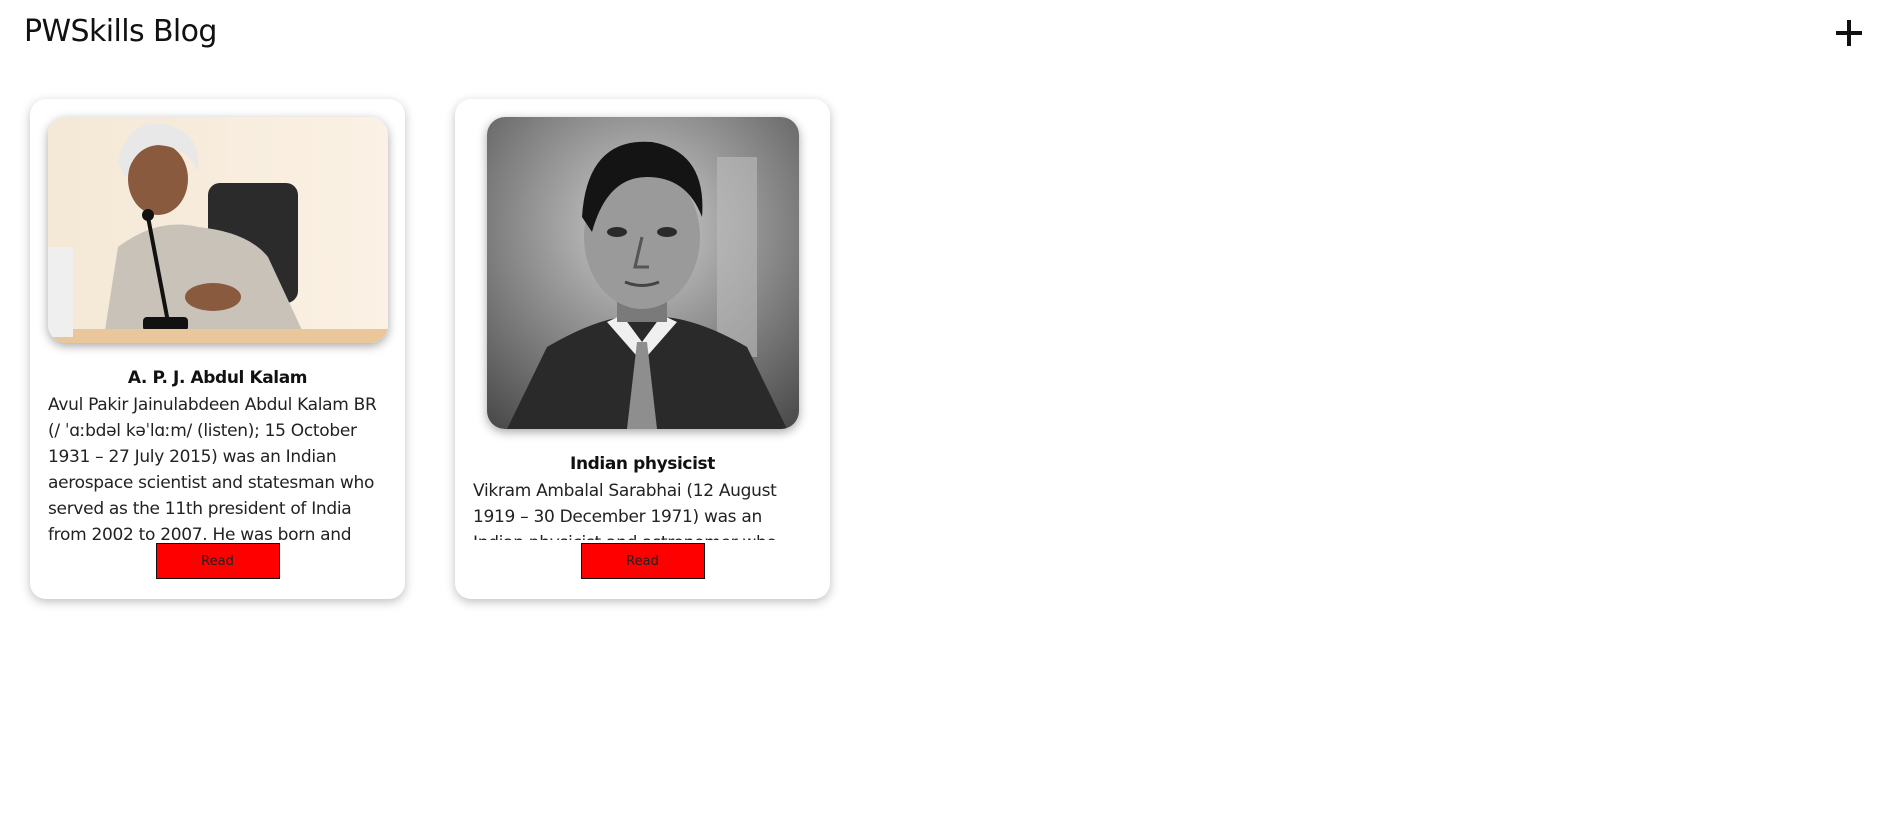  I want to click on card-title: A. P. J. Abdul Kalam, so click(217, 378).